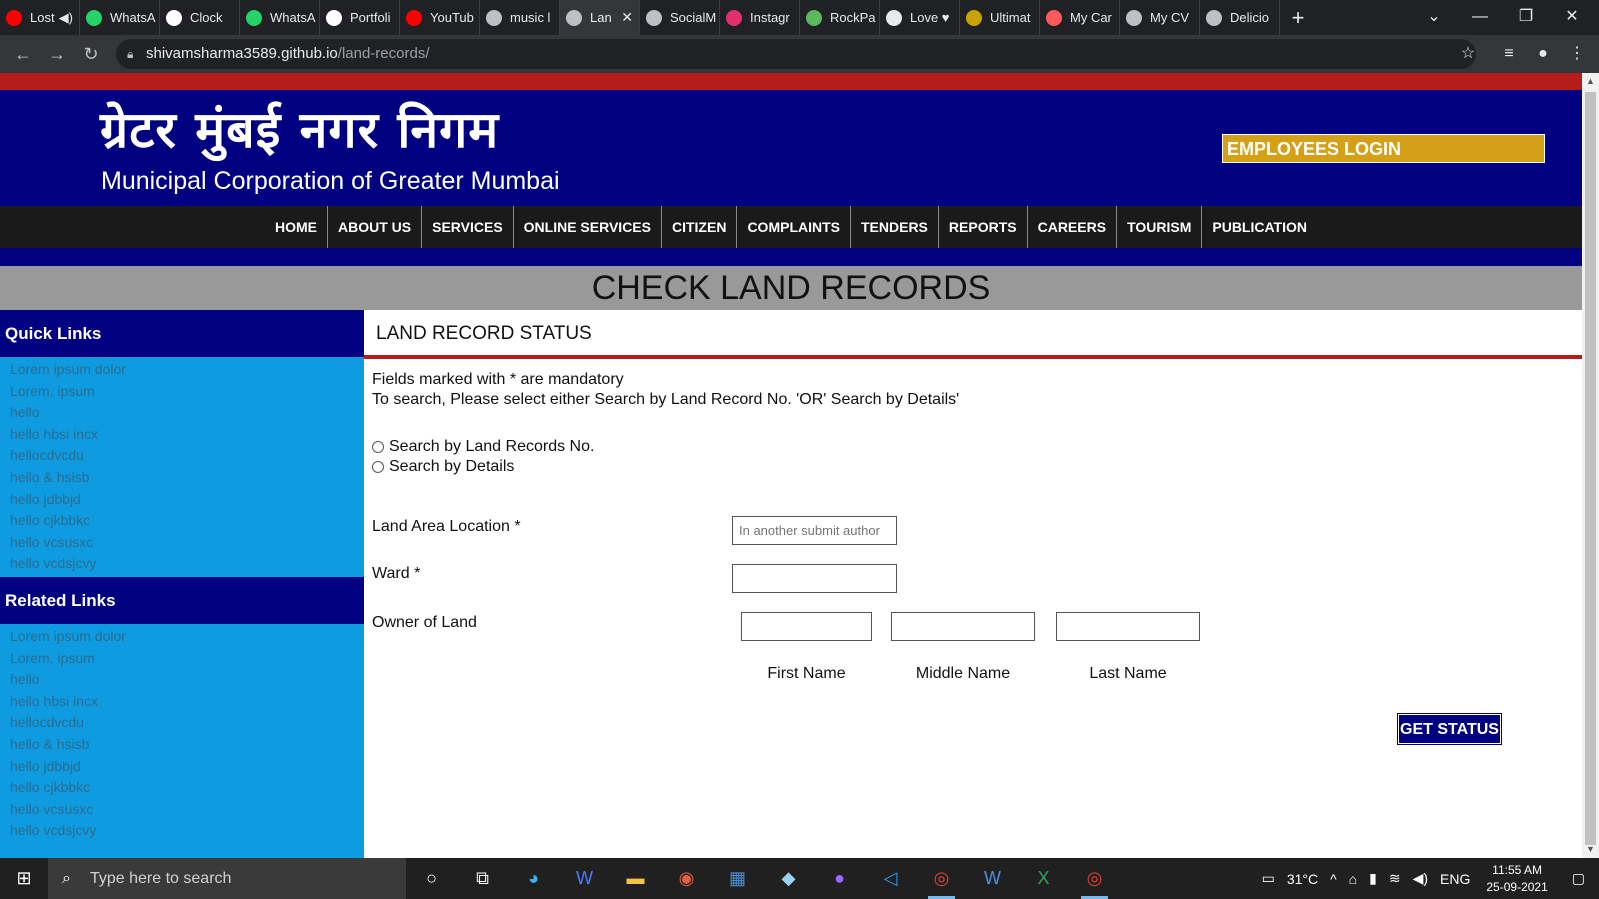  Describe the element at coordinates (120, 17) in the screenshot. I see `browser-tab: WhatsA` at that location.